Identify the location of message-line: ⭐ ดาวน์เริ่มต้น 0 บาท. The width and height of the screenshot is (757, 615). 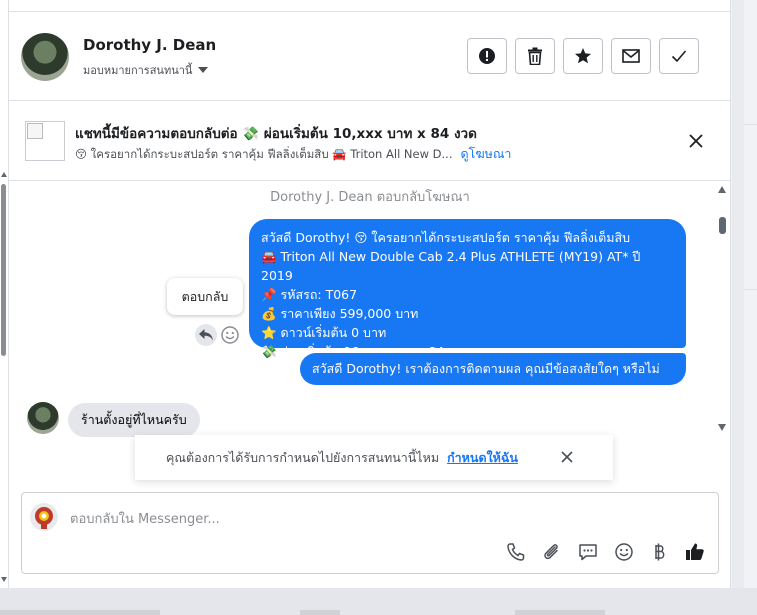
(324, 332).